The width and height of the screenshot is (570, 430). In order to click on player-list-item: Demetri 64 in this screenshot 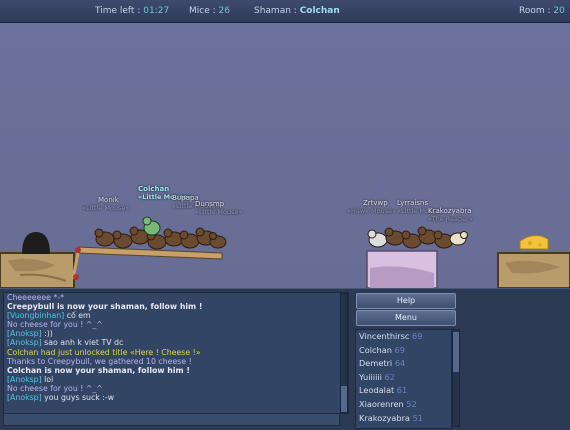, I will do `click(403, 364)`.